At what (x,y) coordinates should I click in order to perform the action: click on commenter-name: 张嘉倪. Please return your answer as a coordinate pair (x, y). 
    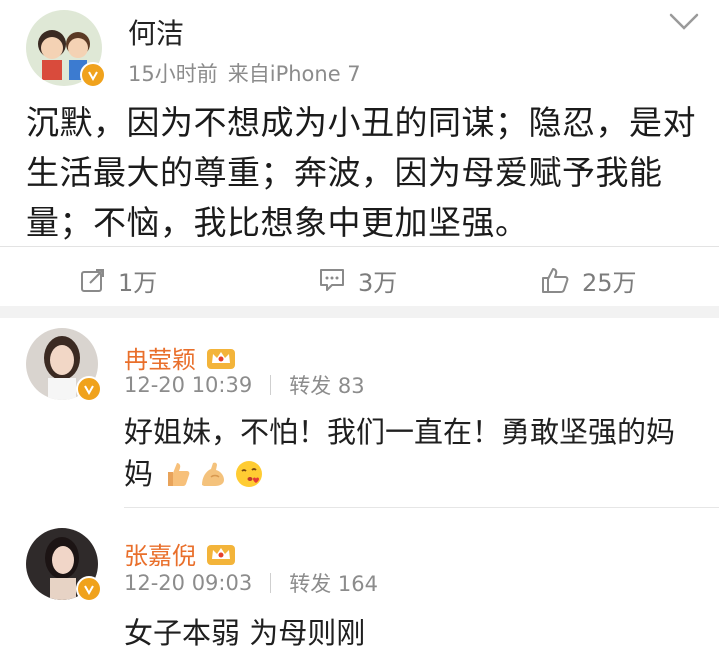
    Looking at the image, I should click on (160, 553).